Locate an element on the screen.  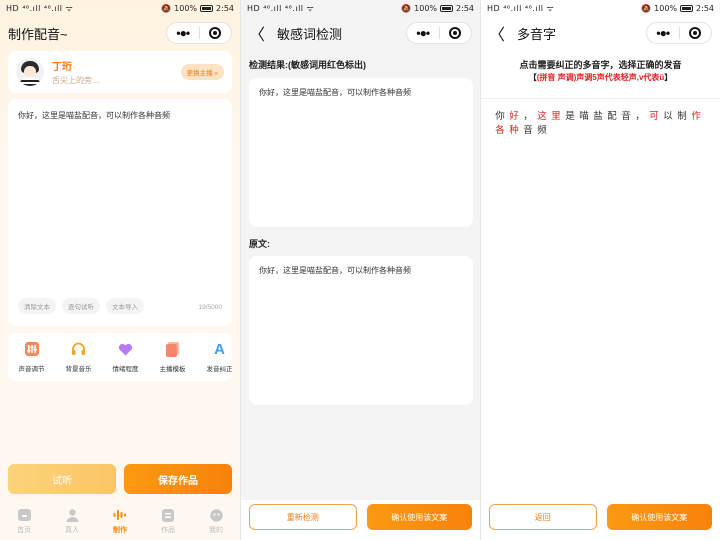
navbar: 〈 敏感词检测 •●• is located at coordinates (360, 33).